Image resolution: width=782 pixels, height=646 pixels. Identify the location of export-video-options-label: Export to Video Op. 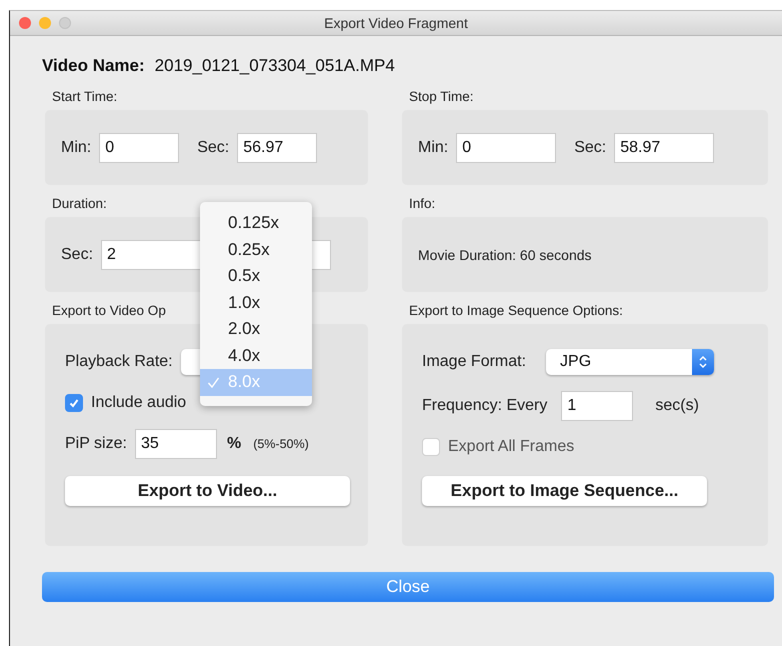
(109, 311).